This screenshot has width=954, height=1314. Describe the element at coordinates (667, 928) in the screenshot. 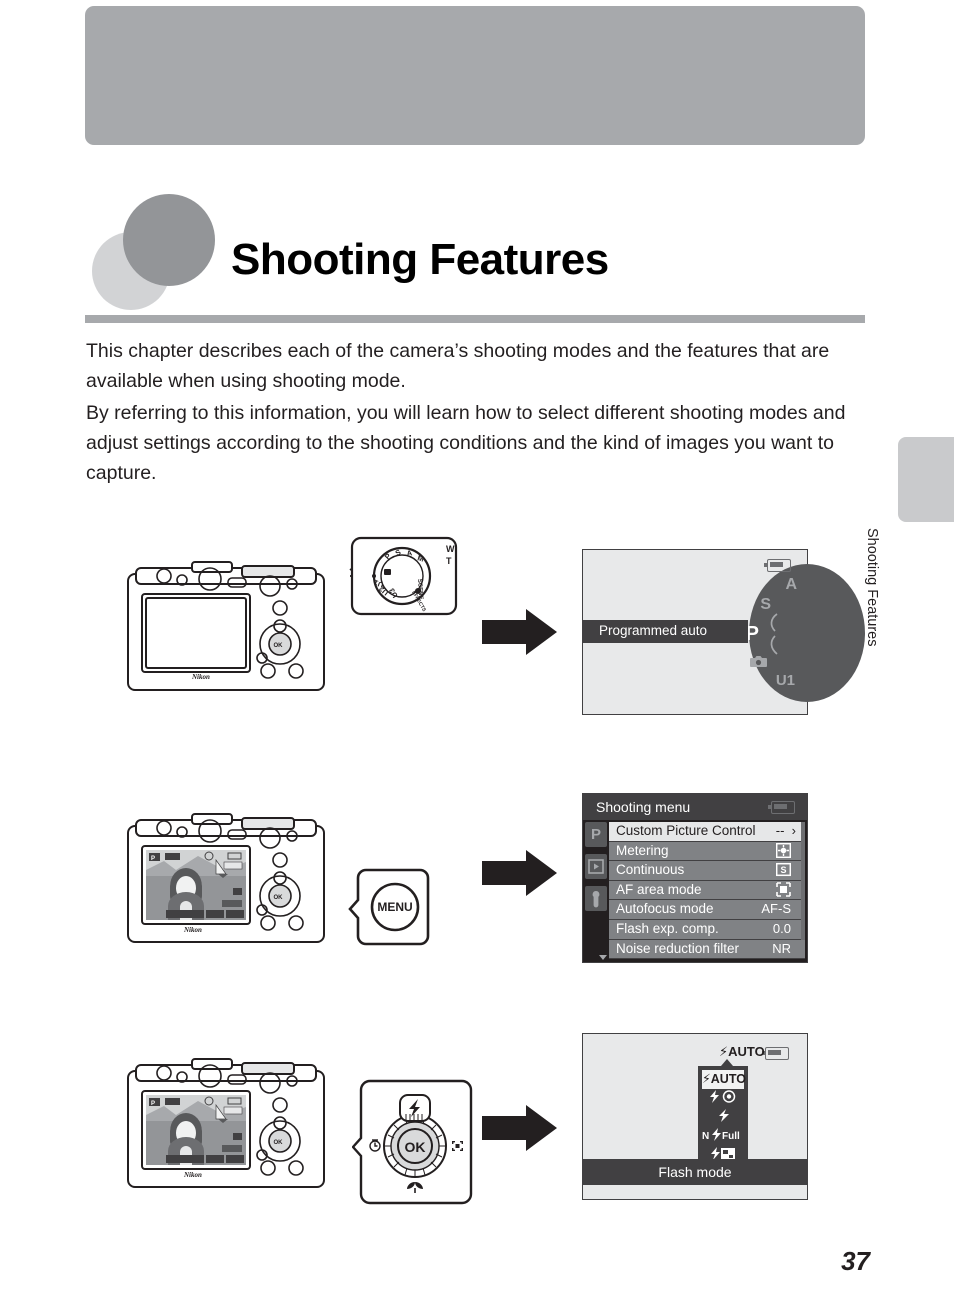

I see `menu-item-label: Flash exp. comp.` at that location.